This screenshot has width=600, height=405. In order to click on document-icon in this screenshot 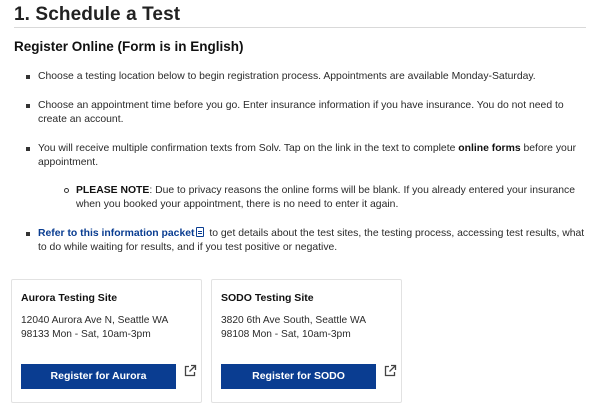, I will do `click(200, 232)`.